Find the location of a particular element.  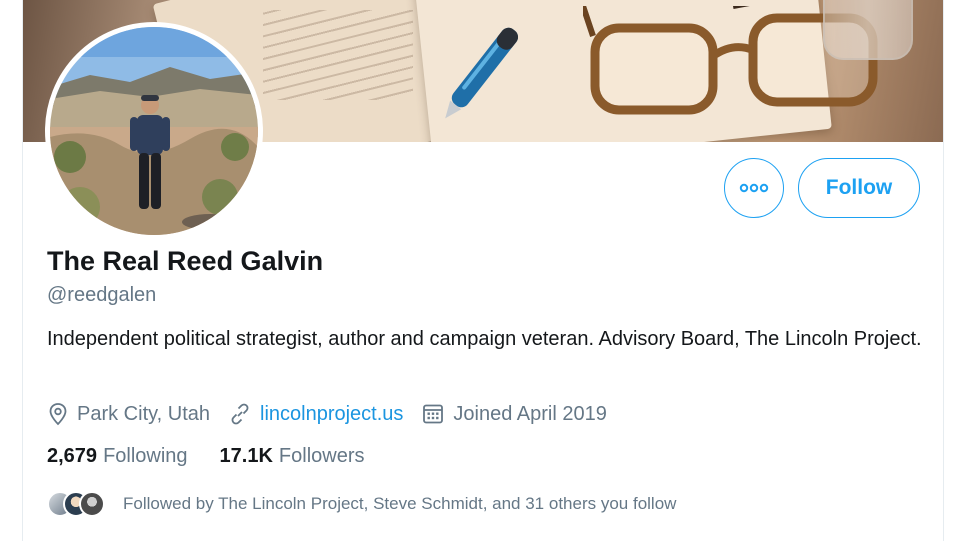

user-handle: @reedgalen is located at coordinates (102, 295).